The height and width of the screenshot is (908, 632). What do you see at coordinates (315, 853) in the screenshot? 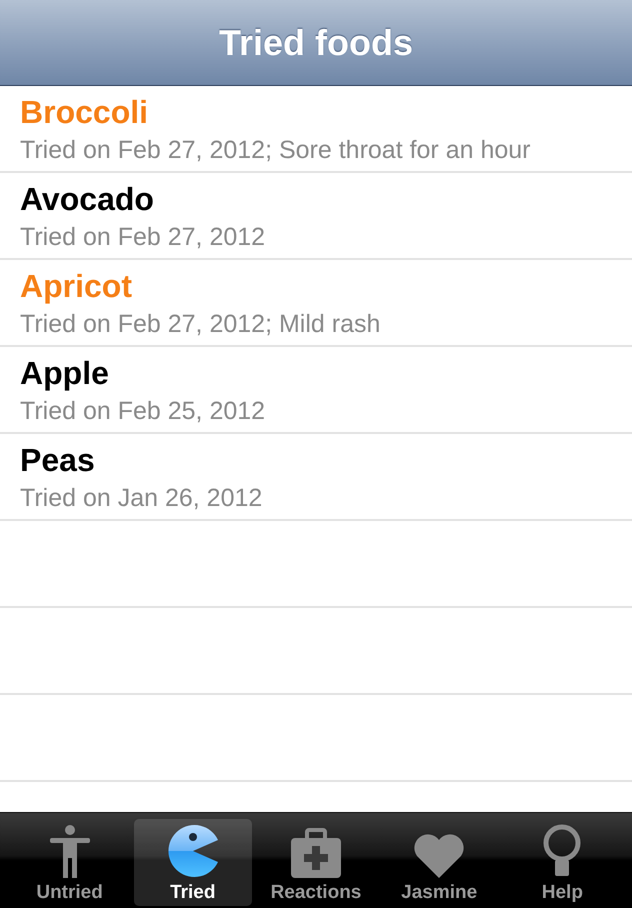
I see `first-aid-kit-icon` at bounding box center [315, 853].